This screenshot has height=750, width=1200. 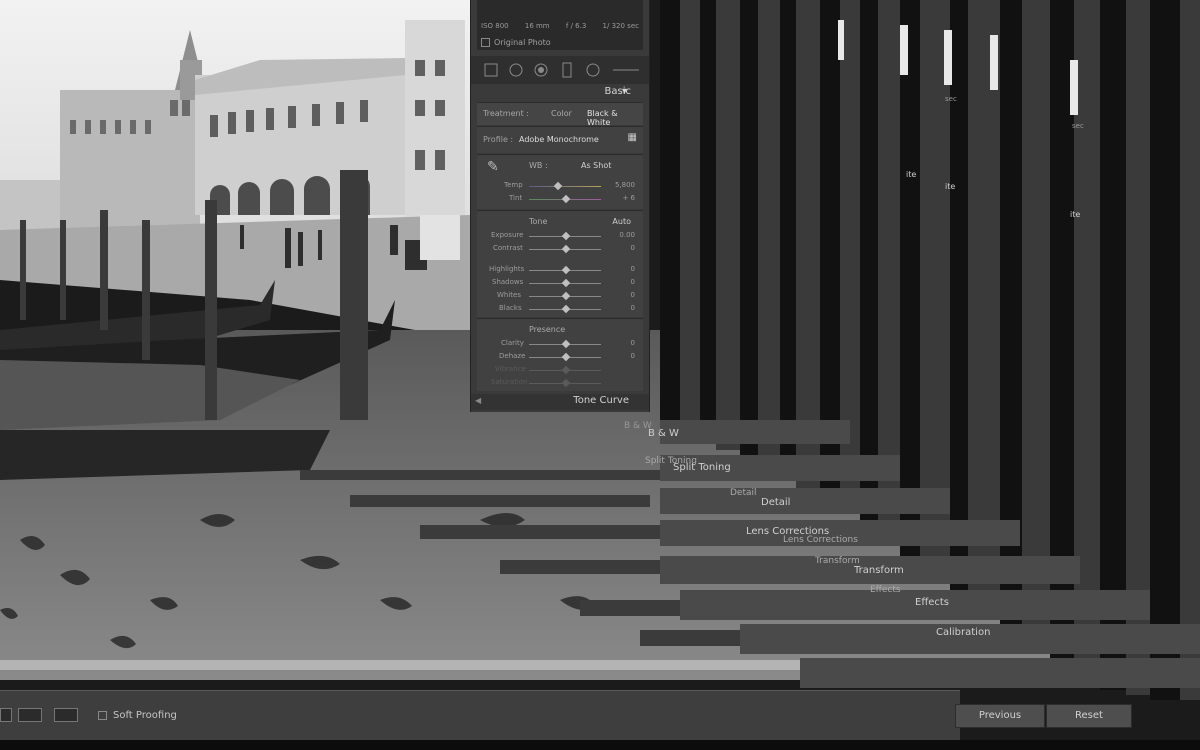 I want to click on ghost-effects-label: Effects, so click(x=885, y=590).